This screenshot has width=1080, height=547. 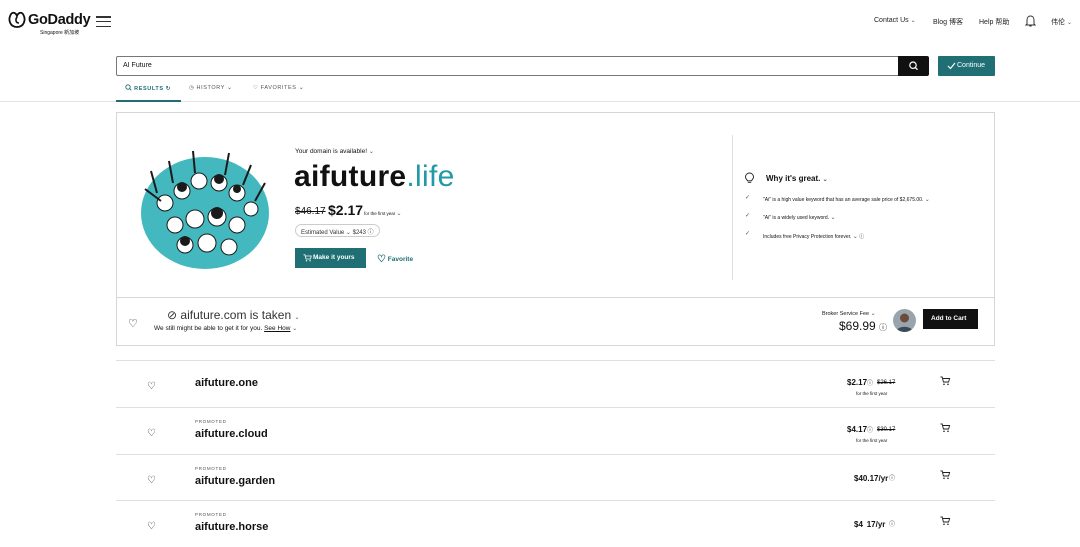 I want to click on why-item-text: "Ai" is a widely used keyword., so click(x=796, y=218).